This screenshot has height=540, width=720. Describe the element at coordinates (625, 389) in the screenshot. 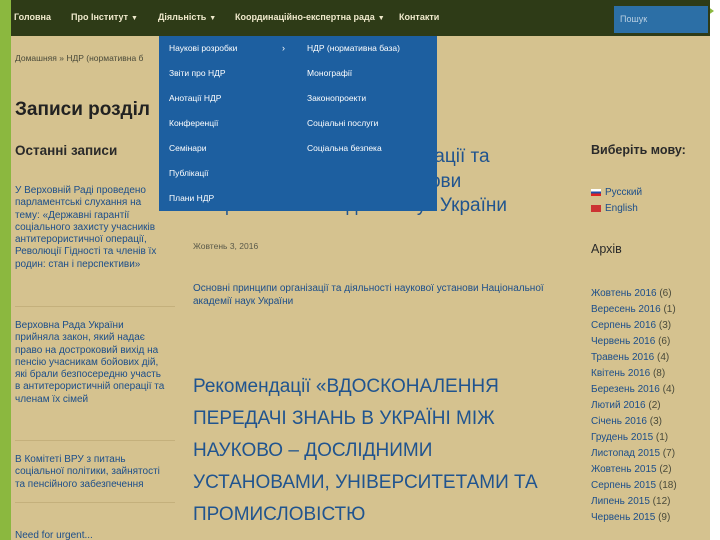

I see `archive-month-link: Березень 2016` at that location.